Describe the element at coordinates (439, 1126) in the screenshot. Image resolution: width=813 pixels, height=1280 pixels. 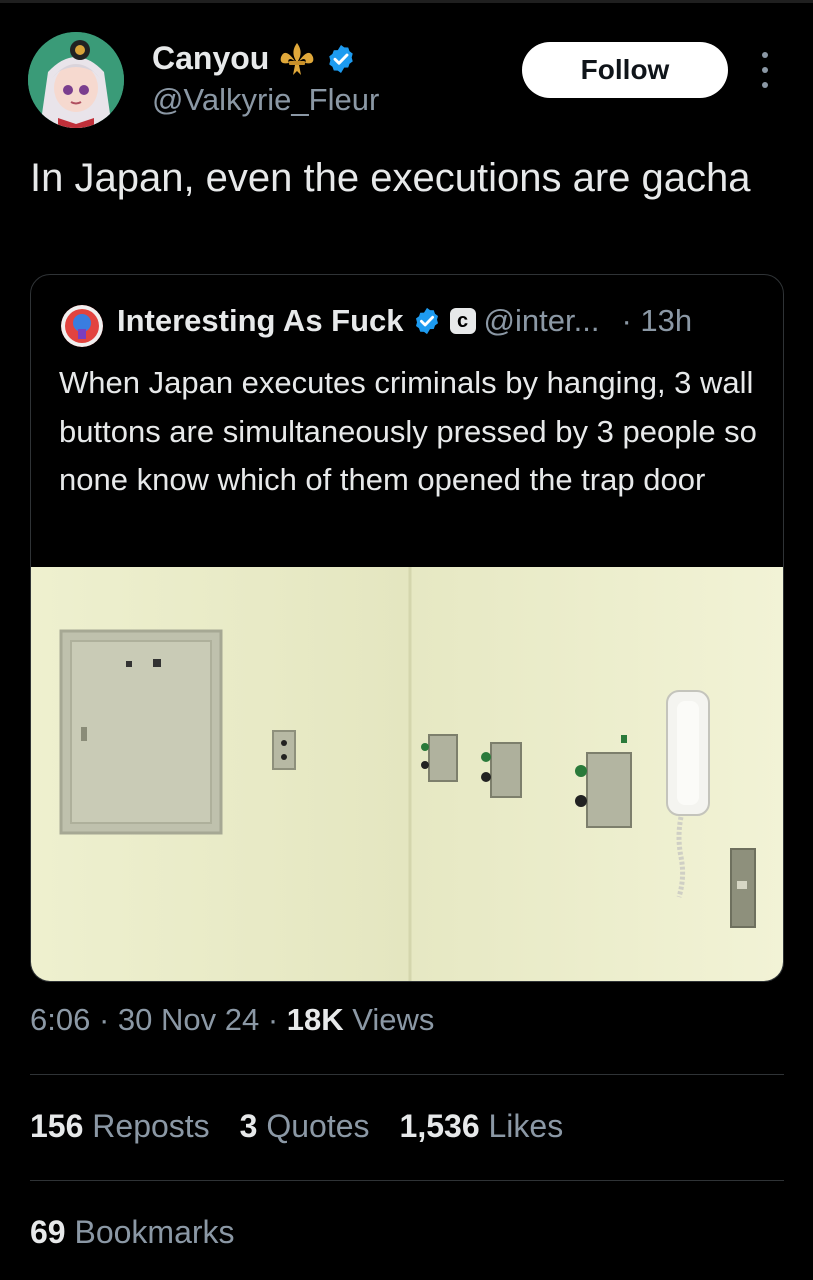
I see `likes-count: 1,536` at that location.